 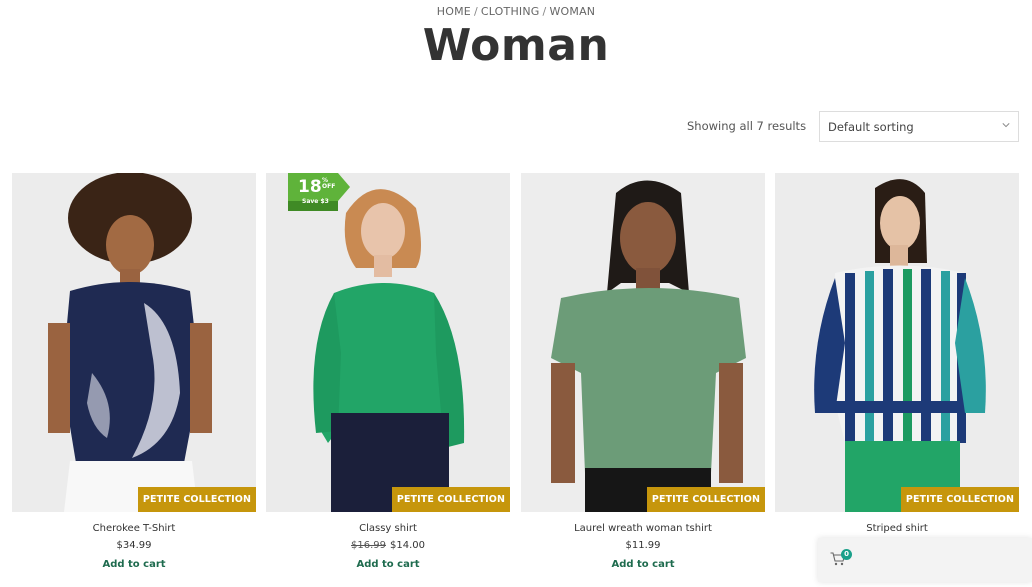 What do you see at coordinates (315, 201) in the screenshot?
I see `sale-save-amount: Save $3` at bounding box center [315, 201].